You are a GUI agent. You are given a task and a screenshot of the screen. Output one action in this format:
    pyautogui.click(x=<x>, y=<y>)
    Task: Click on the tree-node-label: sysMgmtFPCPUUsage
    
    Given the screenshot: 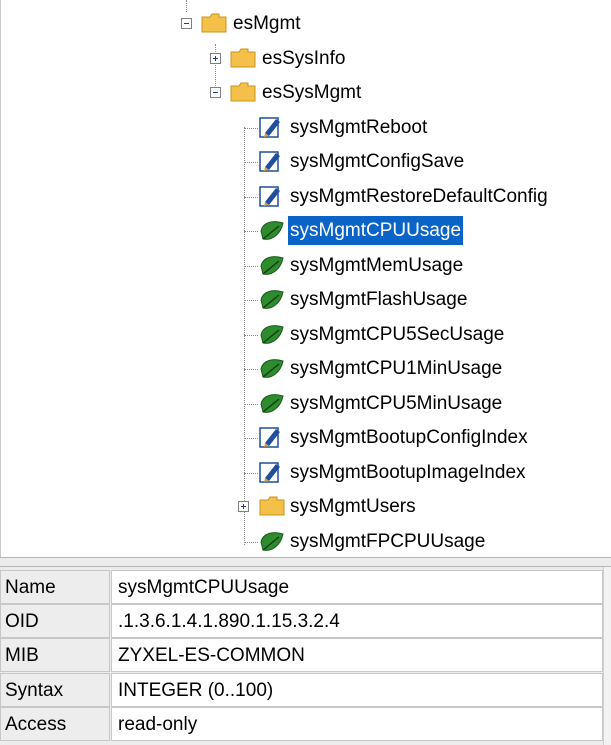 What is the action you would take?
    pyautogui.click(x=387, y=541)
    